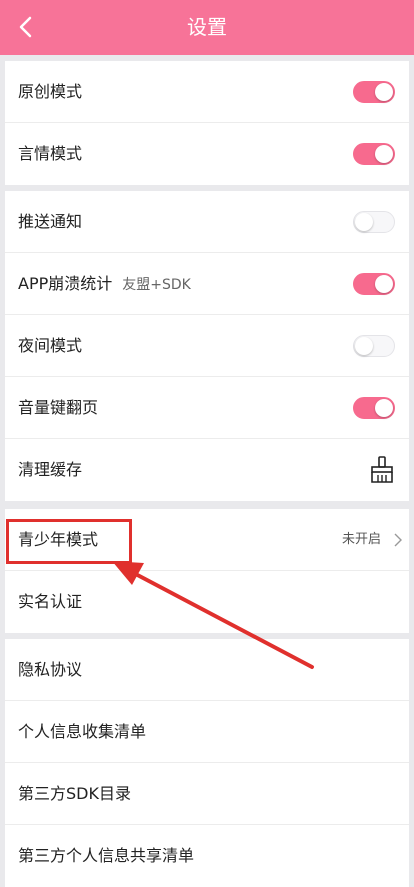  What do you see at coordinates (207, 408) in the screenshot?
I see `setting-row-volume-key-paging: 音量键翻页` at bounding box center [207, 408].